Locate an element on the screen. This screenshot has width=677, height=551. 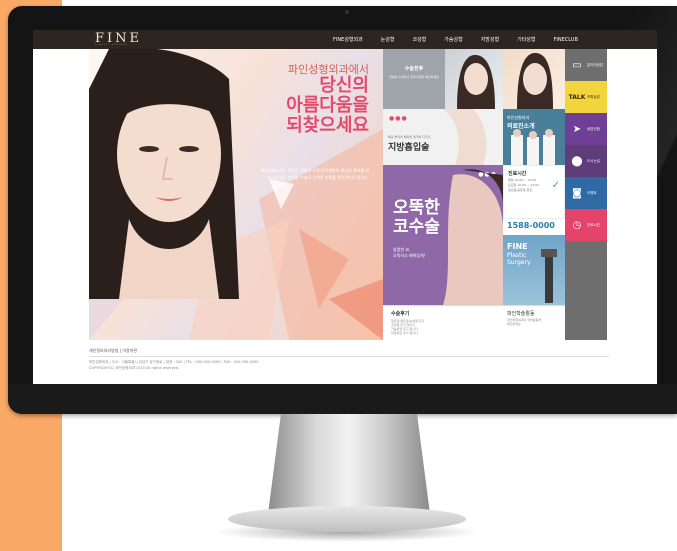
tile-academic-activities: 파인학술활동 파인성형외과의 학술활동을 확인하세요 is located at coordinates (534, 322).